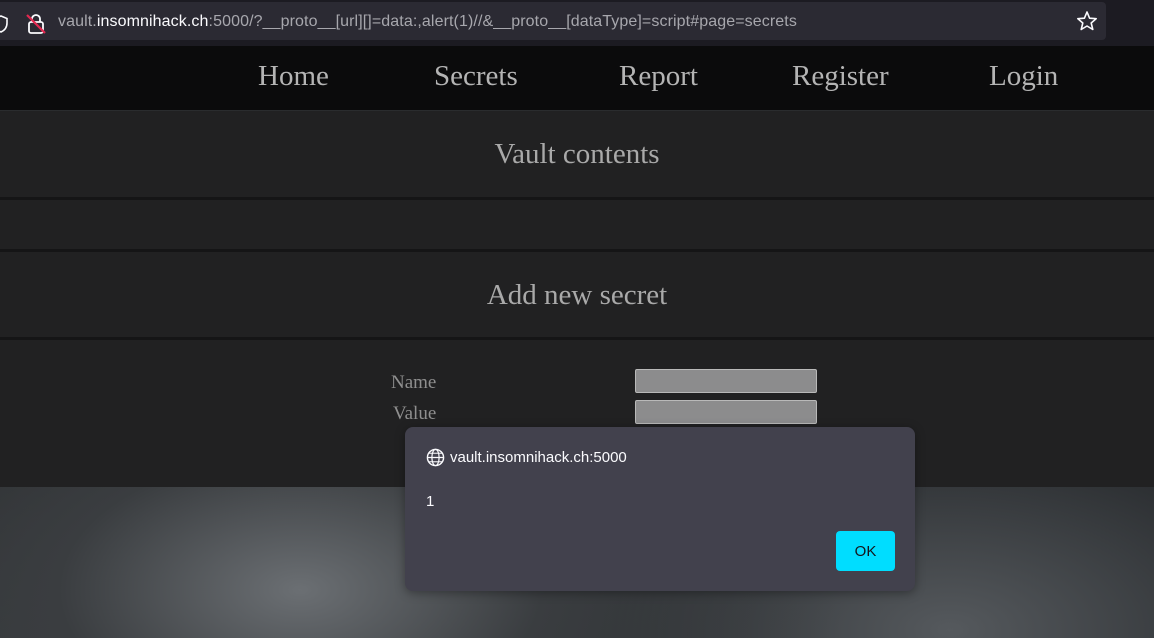 Image resolution: width=1154 pixels, height=638 pixels. What do you see at coordinates (435, 460) in the screenshot?
I see `globe-icon` at bounding box center [435, 460].